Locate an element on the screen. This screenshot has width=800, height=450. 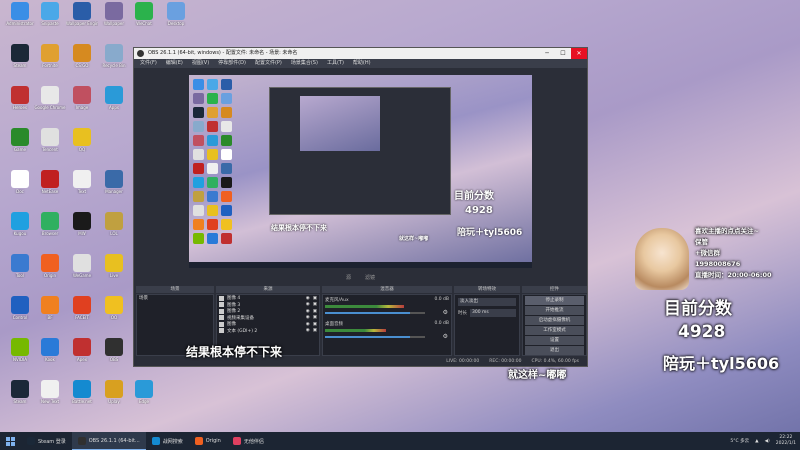
desktop-icon: Battle.net is located at coordinates (82, 392).